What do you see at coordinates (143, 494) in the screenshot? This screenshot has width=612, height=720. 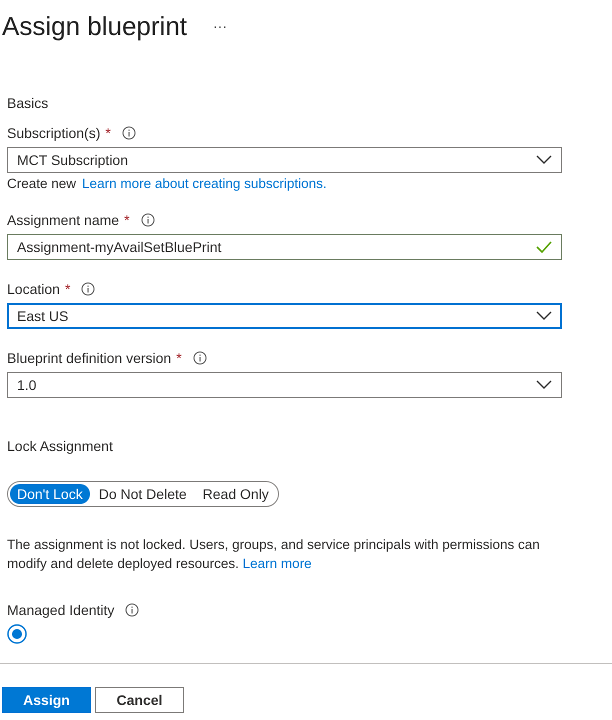 I see `lock-option: Do Not Delete` at bounding box center [143, 494].